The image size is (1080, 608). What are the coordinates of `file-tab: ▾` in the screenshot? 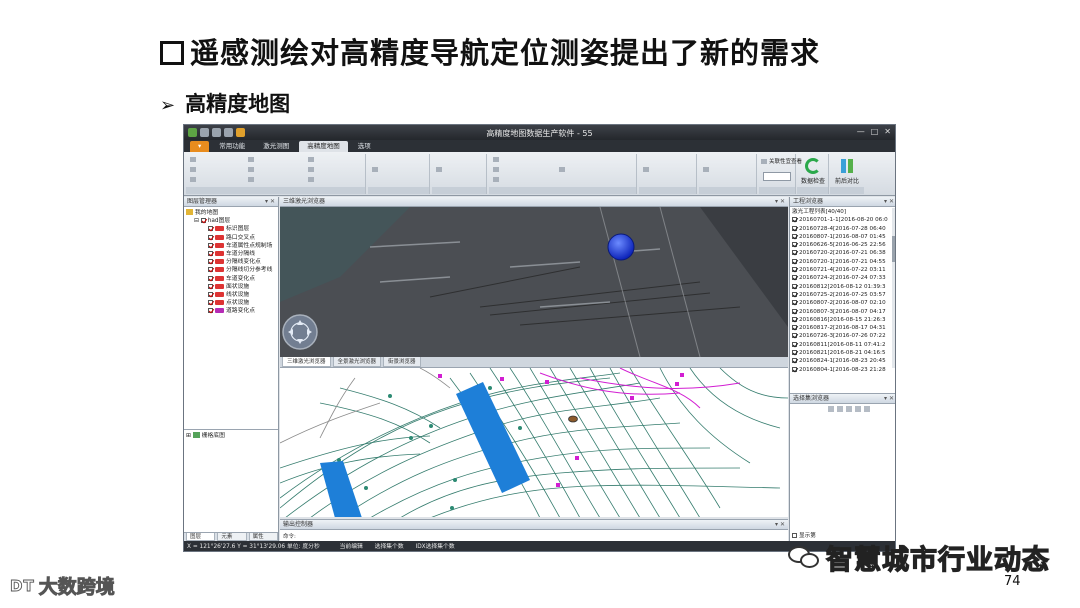 It's located at (200, 146).